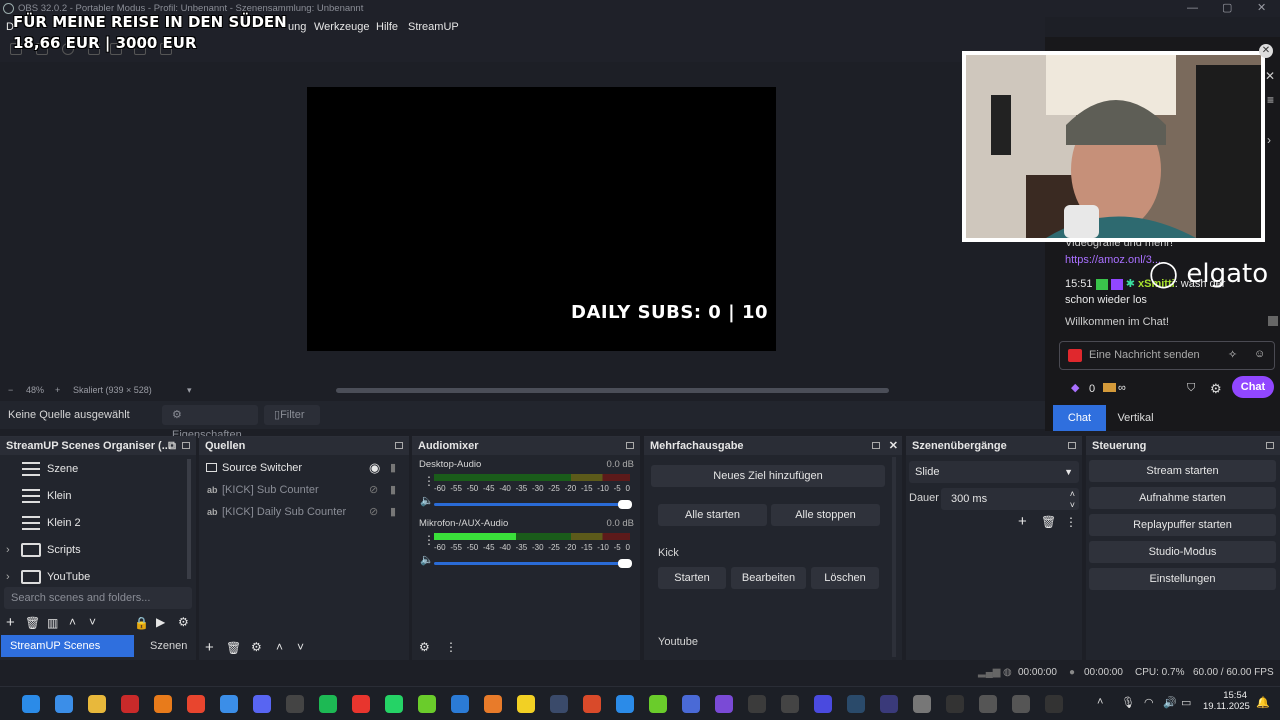 The width and height of the screenshot is (1280, 720). I want to click on transition-select: Slide ▼, so click(994, 472).